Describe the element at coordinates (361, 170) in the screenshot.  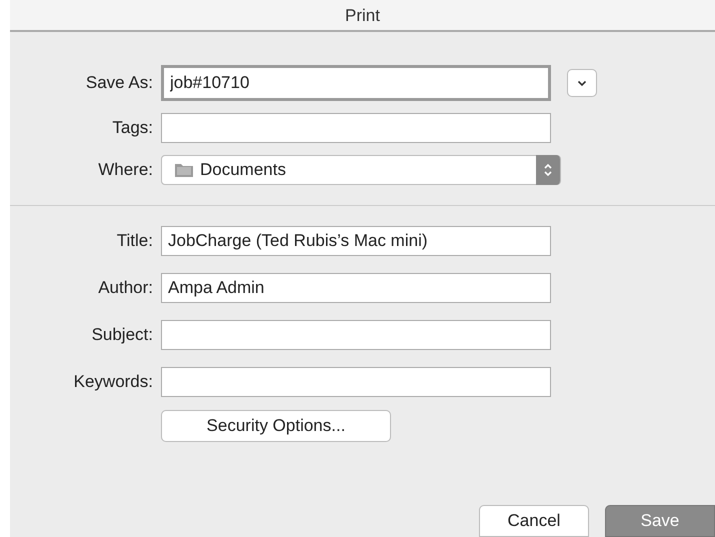
I see `location-popup: Documents` at that location.